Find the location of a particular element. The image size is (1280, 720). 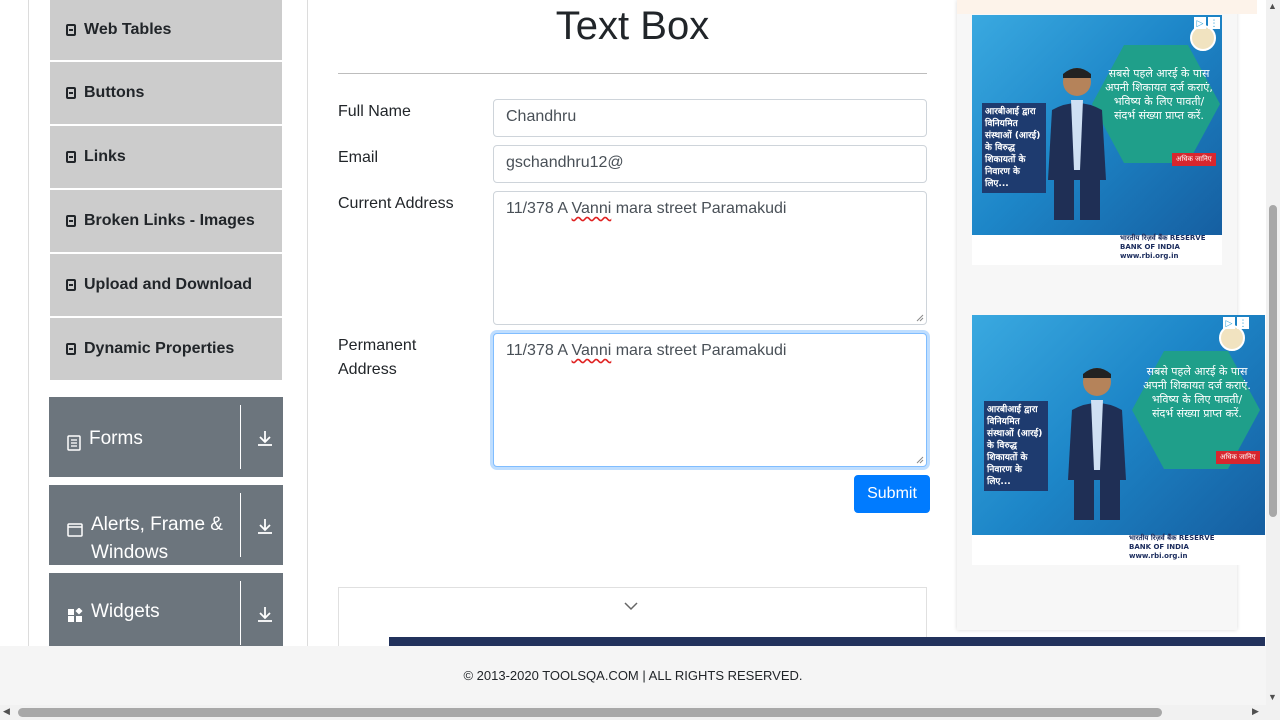

sidebar-item-buttons: Buttons is located at coordinates (166, 93).